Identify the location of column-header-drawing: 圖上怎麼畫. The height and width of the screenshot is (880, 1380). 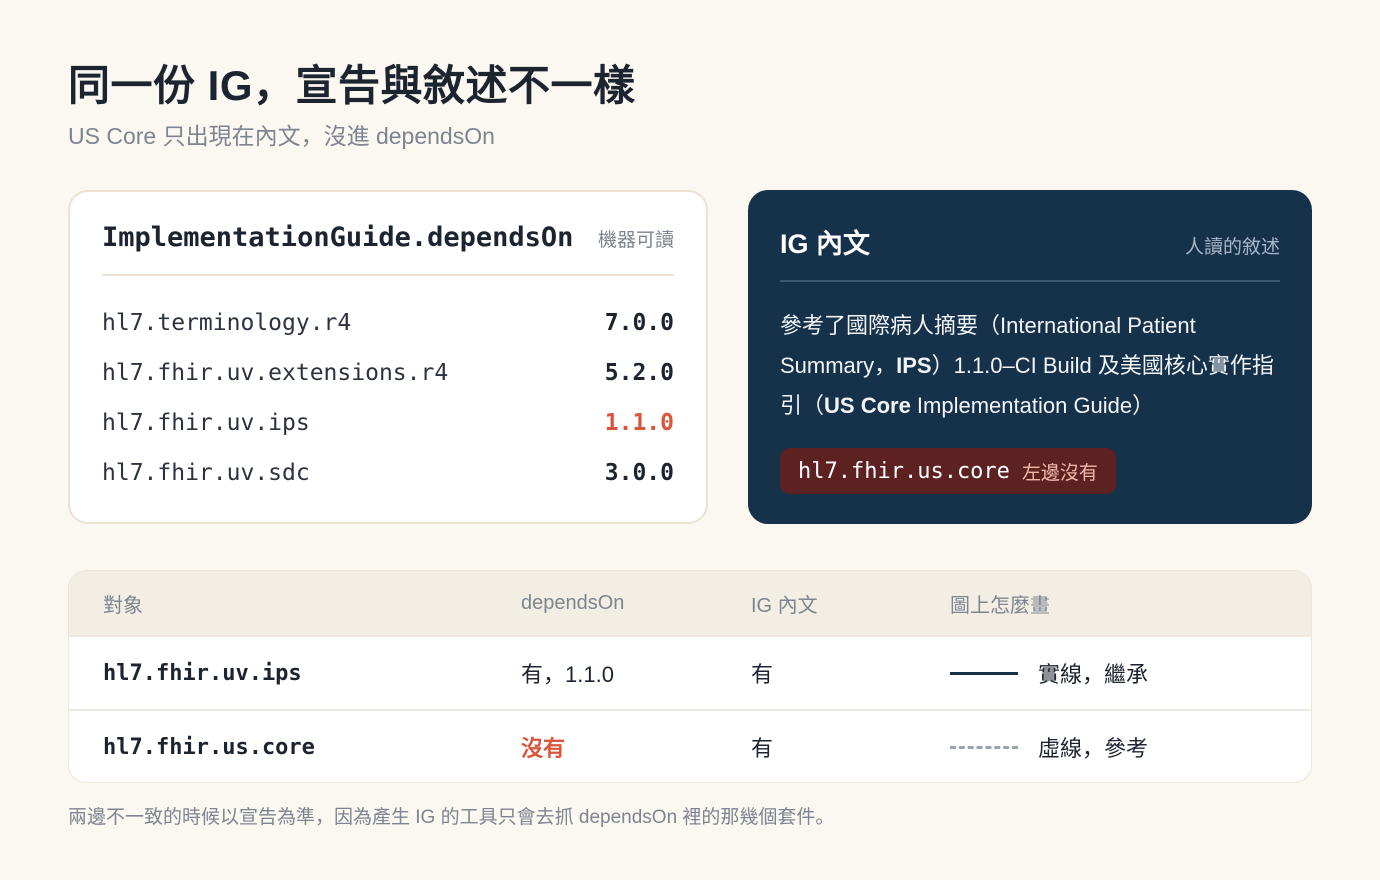
(1000, 605).